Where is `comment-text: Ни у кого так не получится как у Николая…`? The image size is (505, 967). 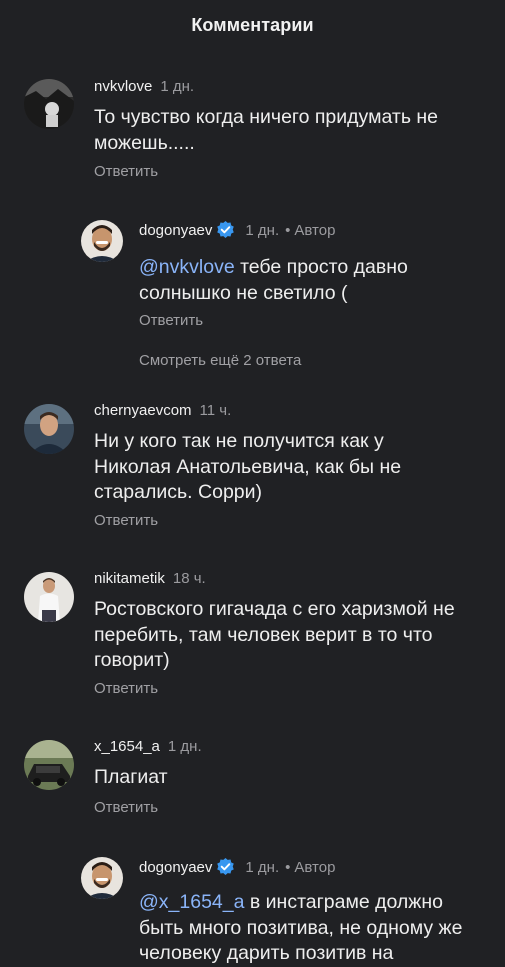
comment-text: Ни у кого так не получится как у Николая… is located at coordinates (248, 466).